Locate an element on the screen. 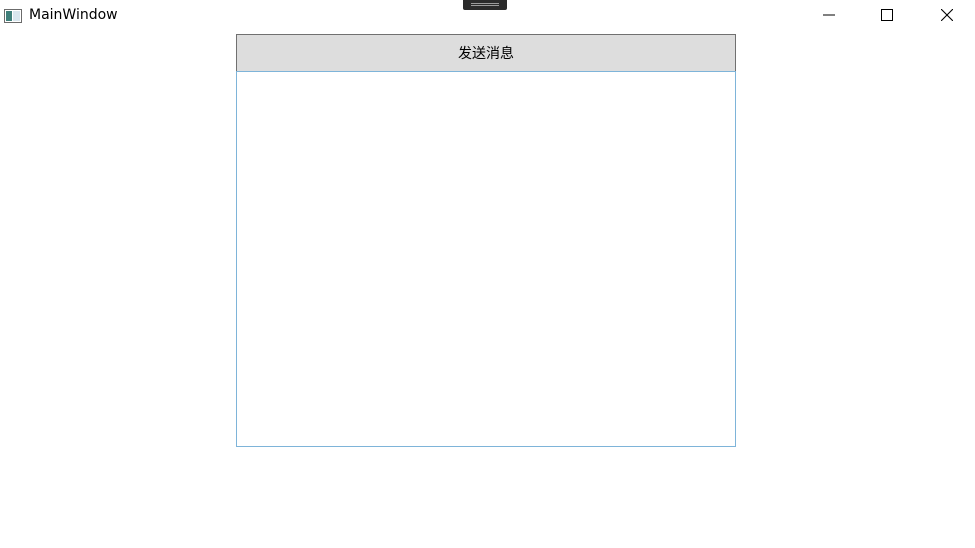 The height and width of the screenshot is (548, 975). maximize-button is located at coordinates (887, 15).